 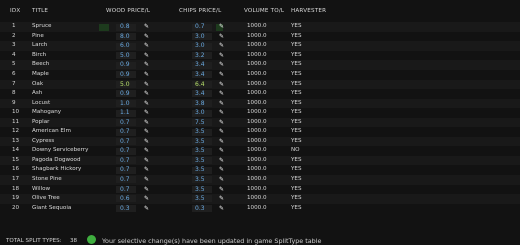 What do you see at coordinates (260, 65) in the screenshot?
I see `table-row: 5 Beech 0.9 ✎ 3.4 ✎ 1000.0 YES` at bounding box center [260, 65].